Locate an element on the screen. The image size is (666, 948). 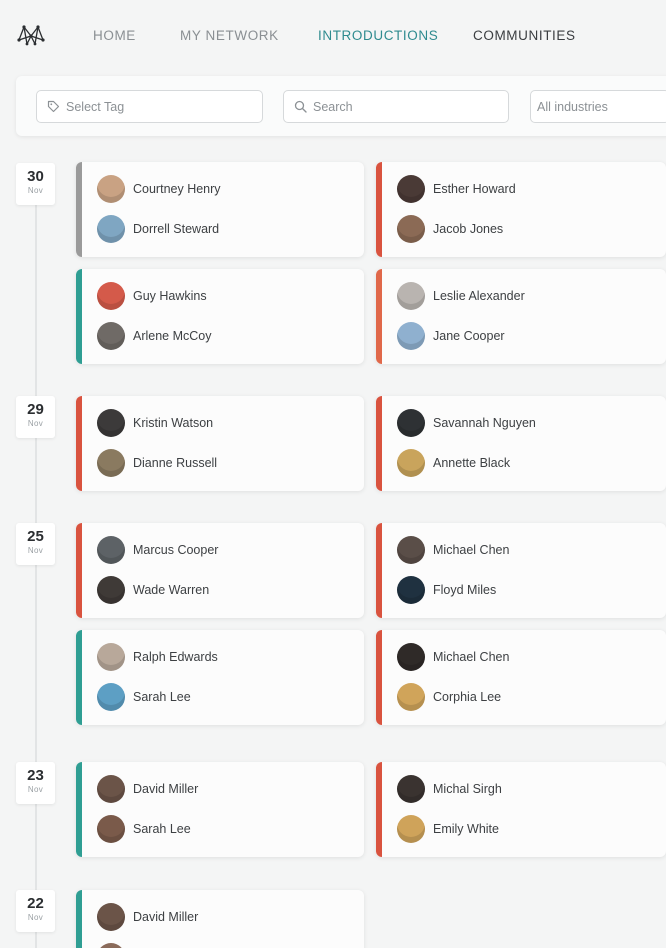
nav-introductions: INTRODUCTIONS is located at coordinates (378, 35).